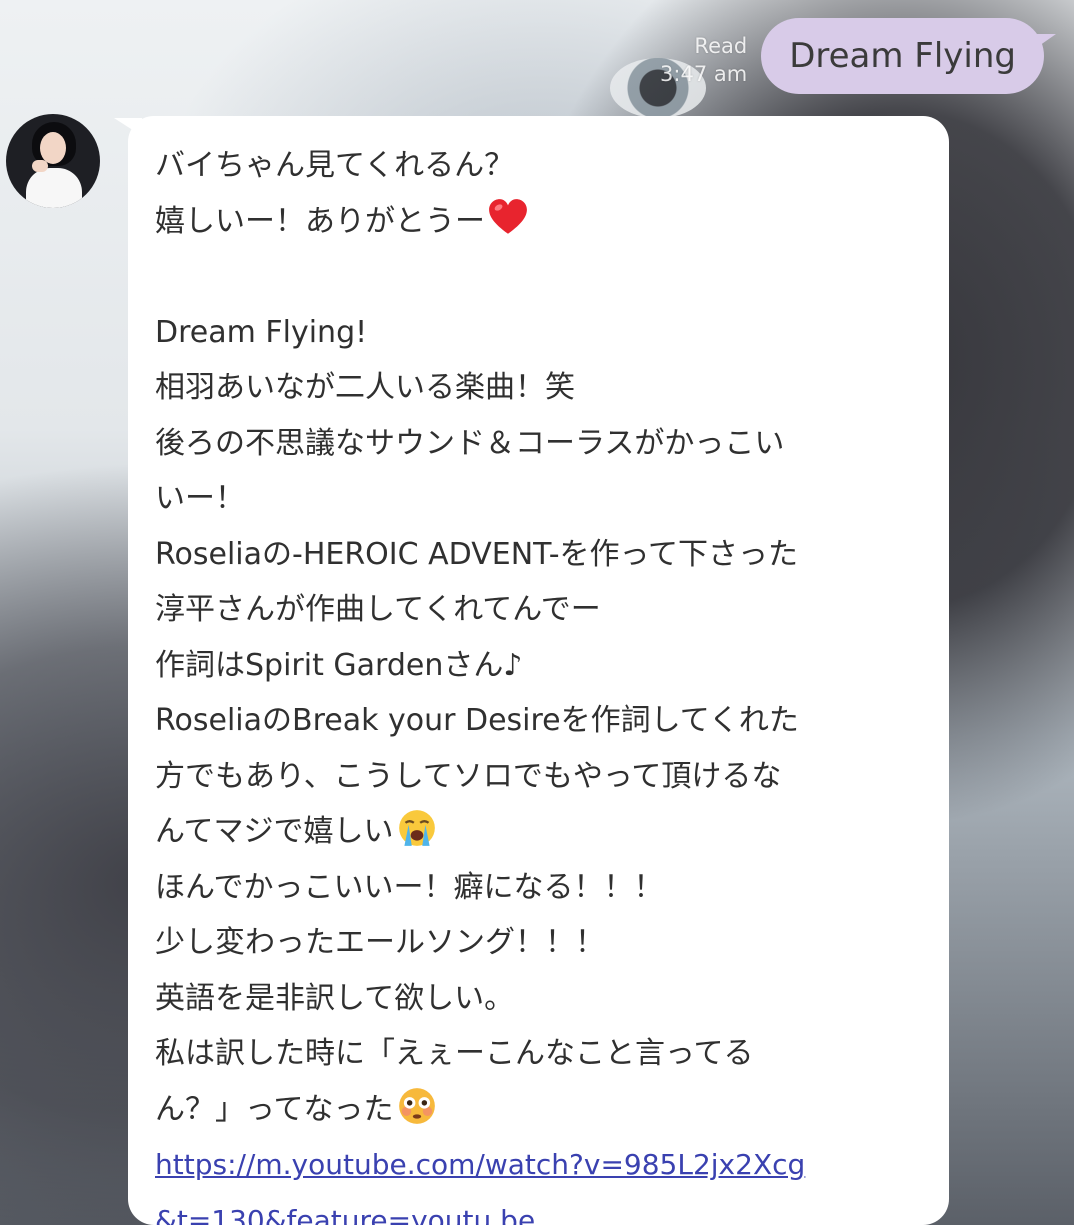 Image resolution: width=1074 pixels, height=1225 pixels. I want to click on message-line: バイちゃん見てくれるん？, so click(335, 165).